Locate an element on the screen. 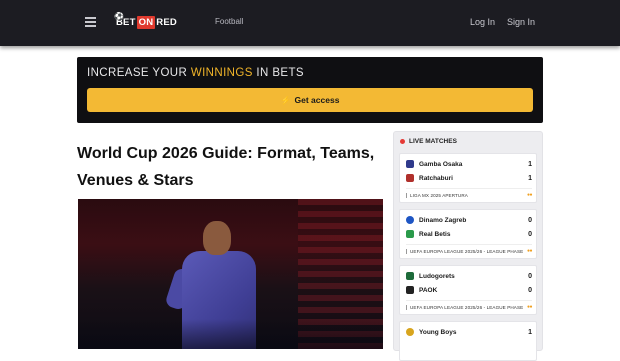 This screenshot has width=620, height=361. logo-suffix: RED is located at coordinates (166, 22).